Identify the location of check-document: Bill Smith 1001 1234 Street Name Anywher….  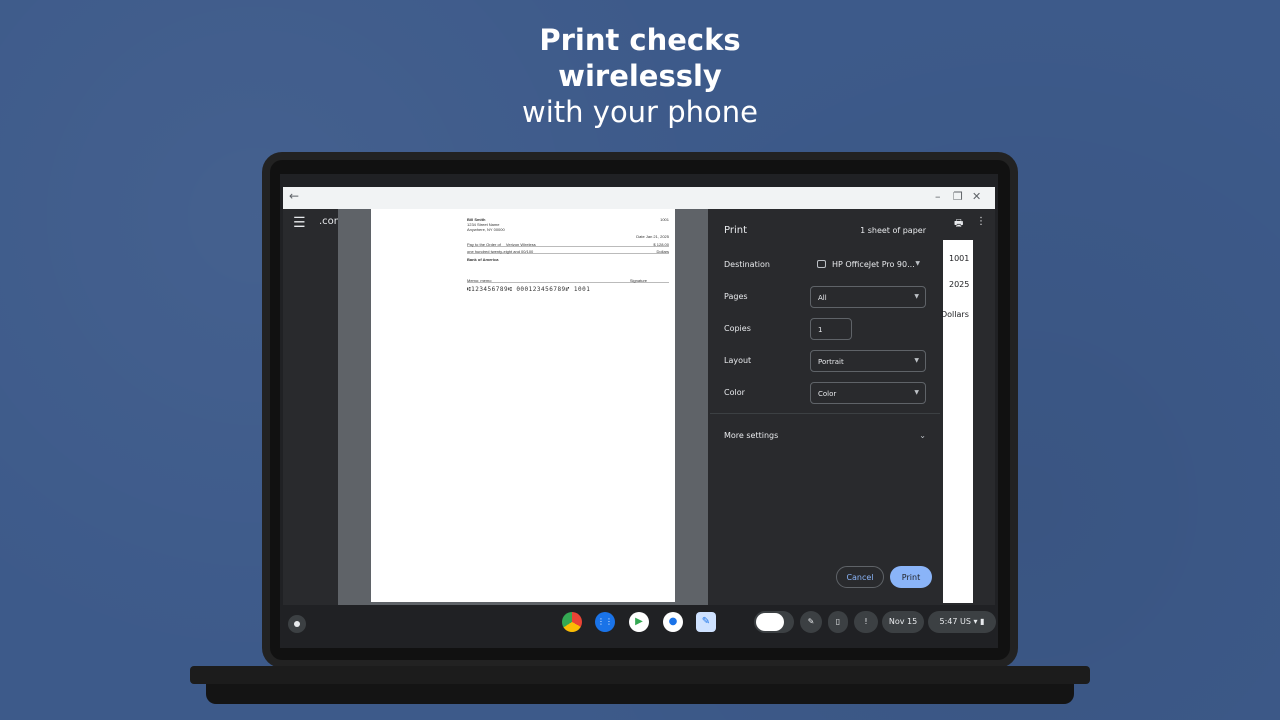
(568, 255).